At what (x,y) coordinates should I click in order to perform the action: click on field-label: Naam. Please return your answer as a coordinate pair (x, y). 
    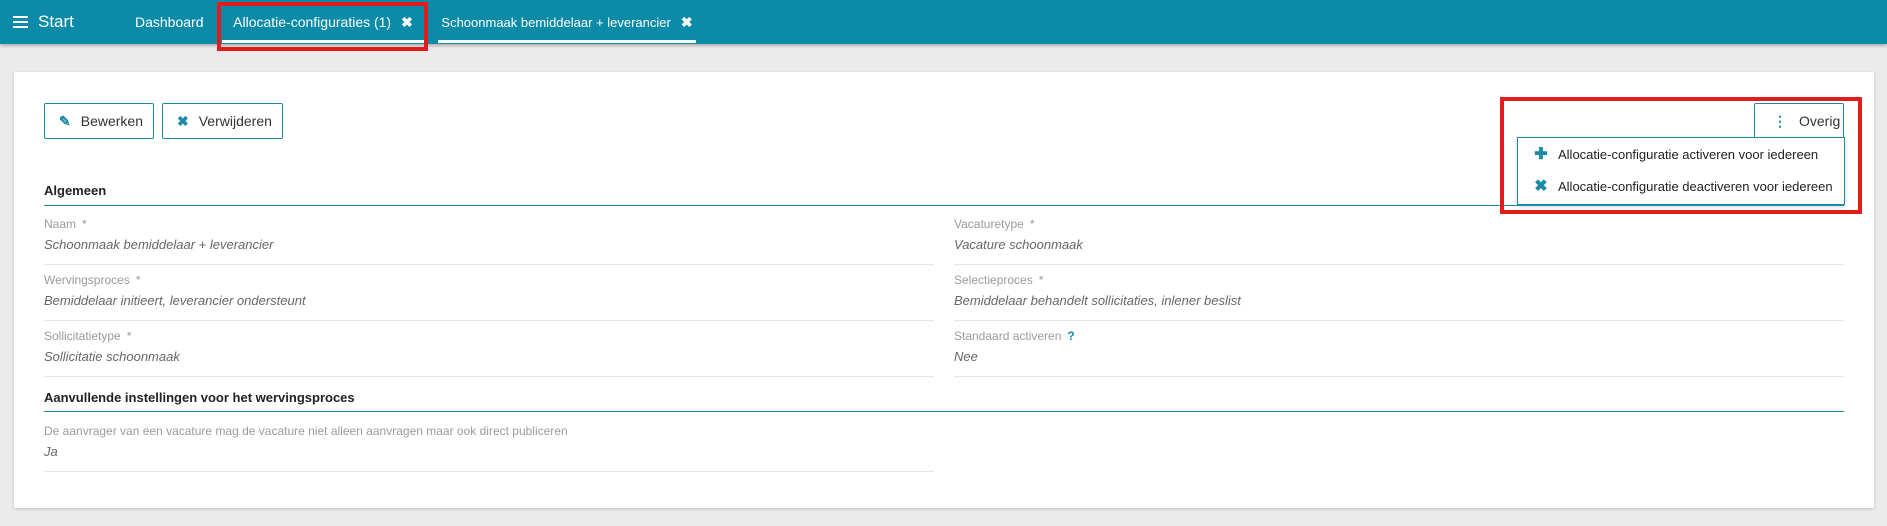
    Looking at the image, I should click on (60, 224).